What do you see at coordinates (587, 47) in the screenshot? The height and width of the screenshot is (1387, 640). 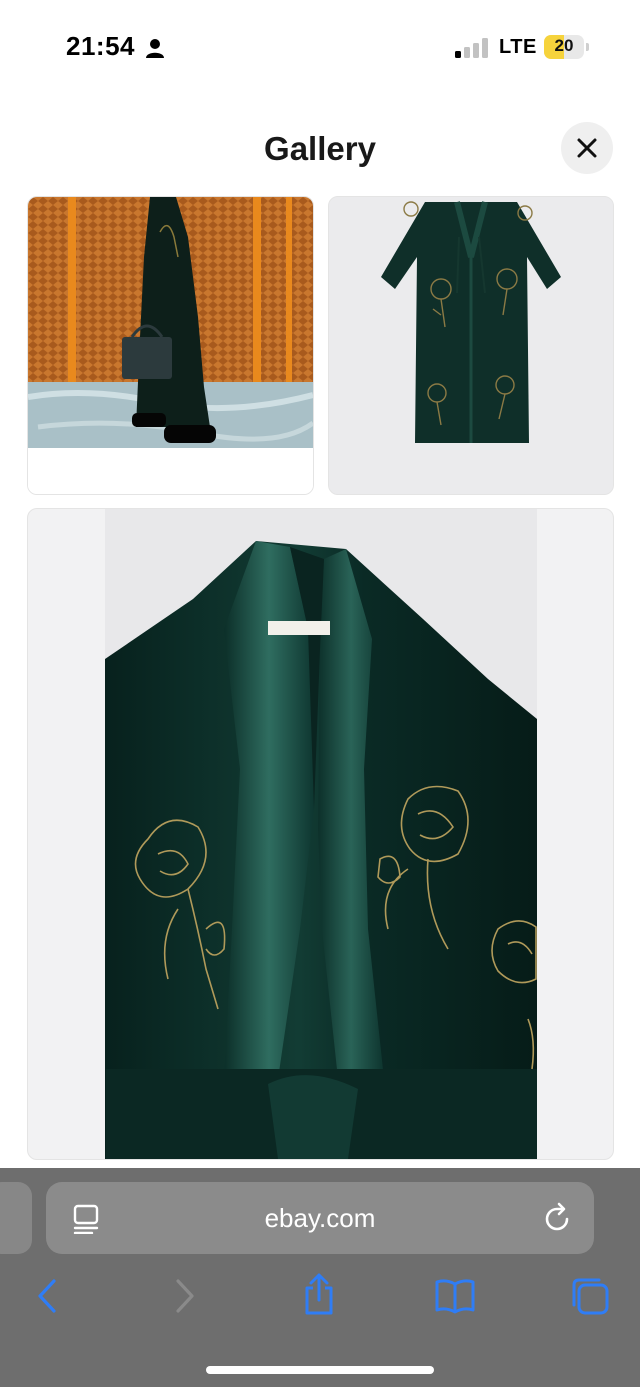 I see `battery-nub` at bounding box center [587, 47].